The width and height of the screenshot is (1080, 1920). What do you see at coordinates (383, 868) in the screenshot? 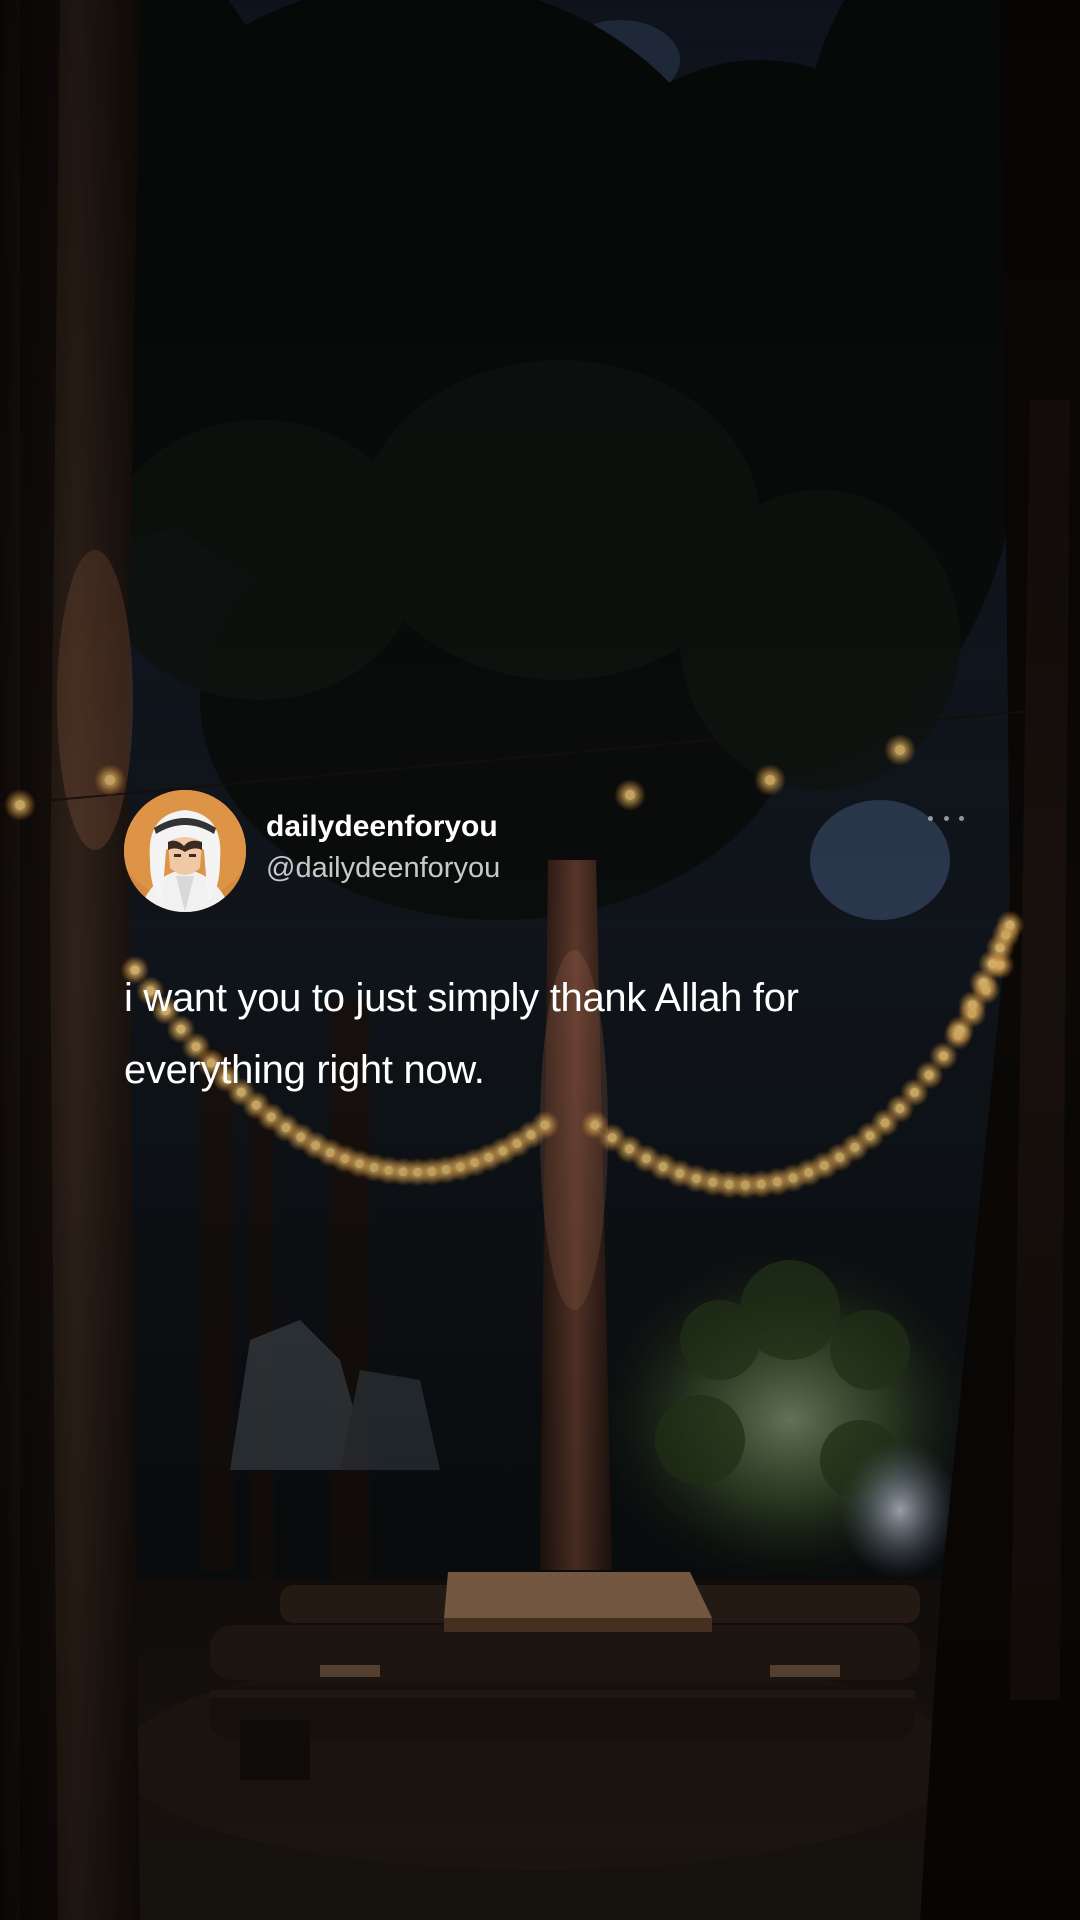
I see `user-handle: @dailydeenforyou` at bounding box center [383, 868].